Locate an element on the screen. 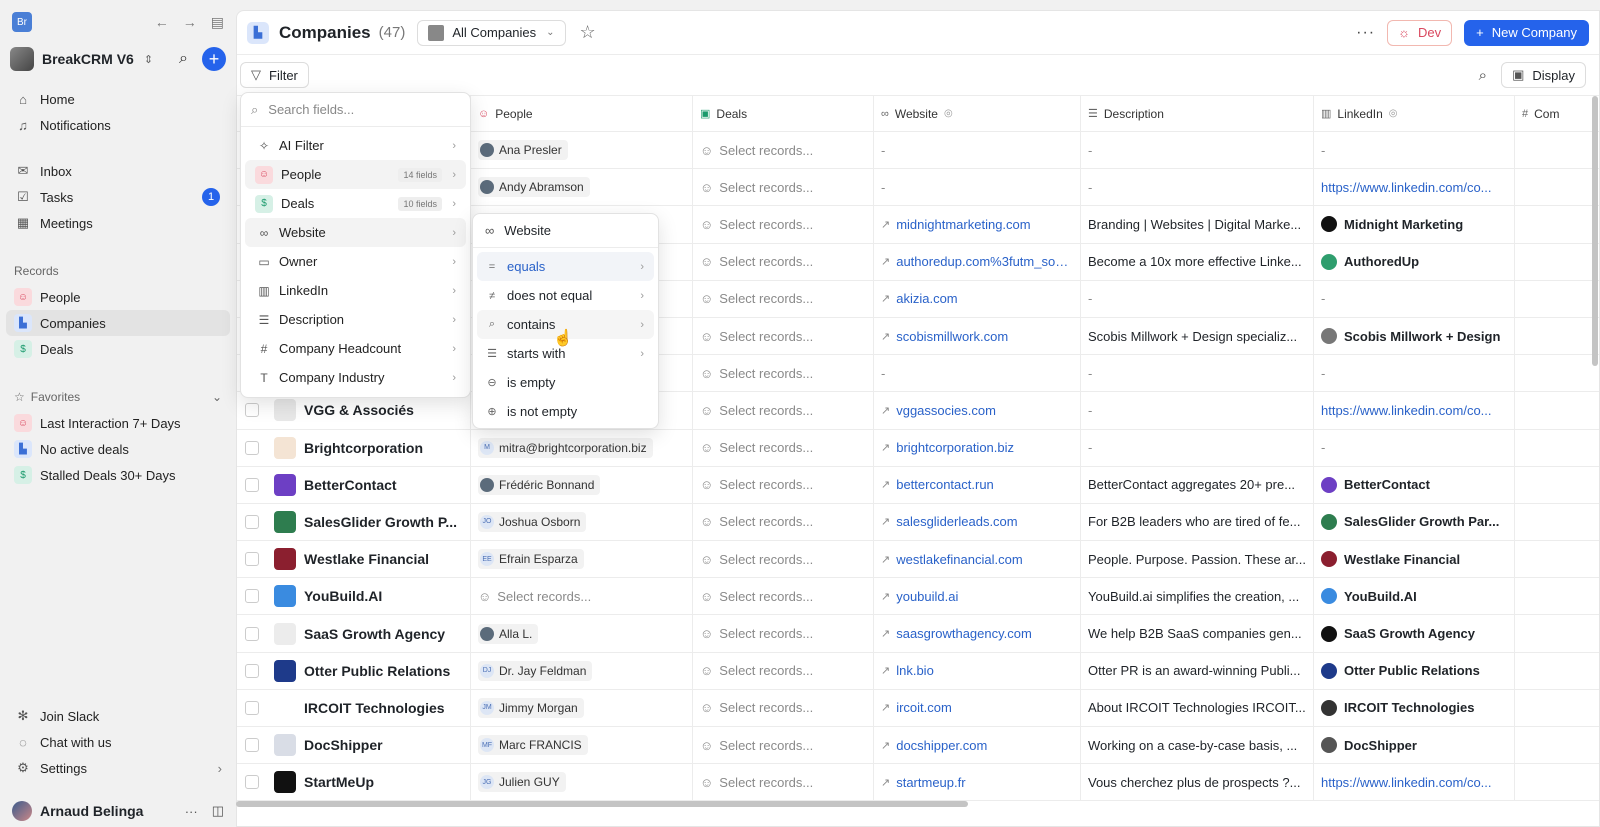 The height and width of the screenshot is (827, 1600). website-cell: ↗ scobismillwork.com is located at coordinates (977, 336).